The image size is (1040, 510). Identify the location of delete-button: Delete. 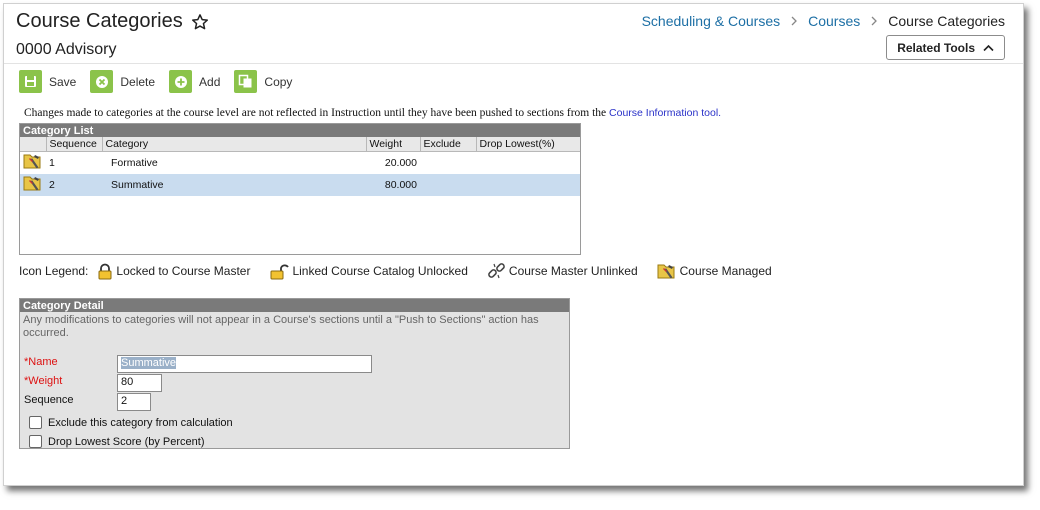
(122, 81).